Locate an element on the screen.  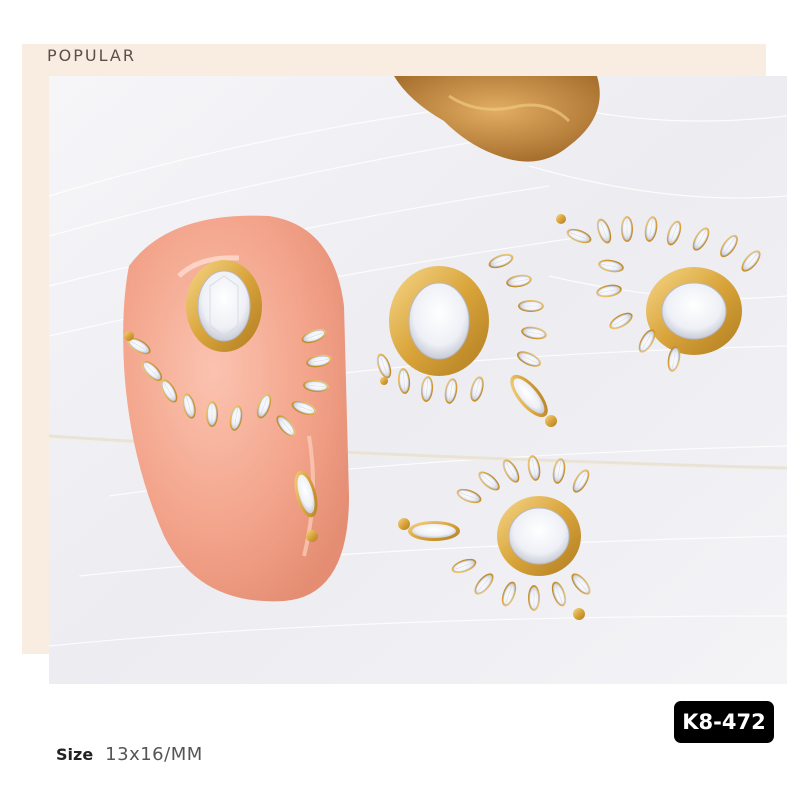
size-row: Size 13x16/MM is located at coordinates (129, 754).